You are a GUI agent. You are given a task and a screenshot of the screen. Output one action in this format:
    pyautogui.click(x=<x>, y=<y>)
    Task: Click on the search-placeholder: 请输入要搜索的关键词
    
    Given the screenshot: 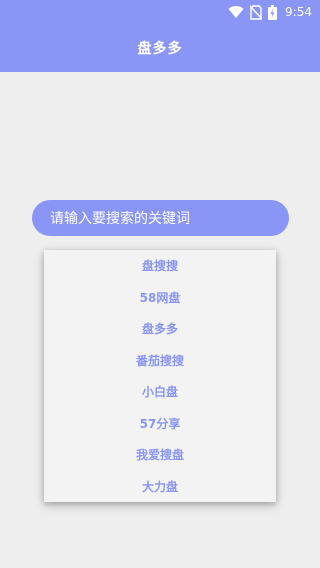 What is the action you would take?
    pyautogui.click(x=120, y=219)
    